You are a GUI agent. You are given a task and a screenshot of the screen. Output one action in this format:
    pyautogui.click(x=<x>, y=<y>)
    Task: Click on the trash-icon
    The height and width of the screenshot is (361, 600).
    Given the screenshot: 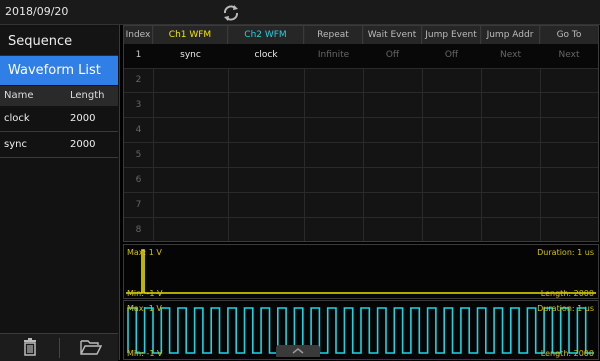 What is the action you would take?
    pyautogui.click(x=30, y=347)
    